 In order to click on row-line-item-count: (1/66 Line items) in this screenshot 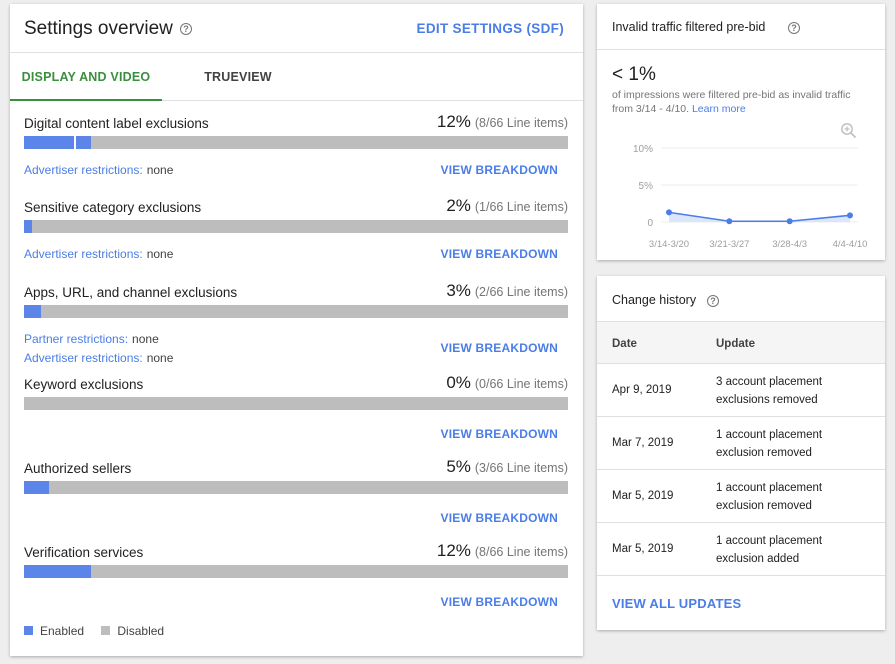, I will do `click(521, 207)`.